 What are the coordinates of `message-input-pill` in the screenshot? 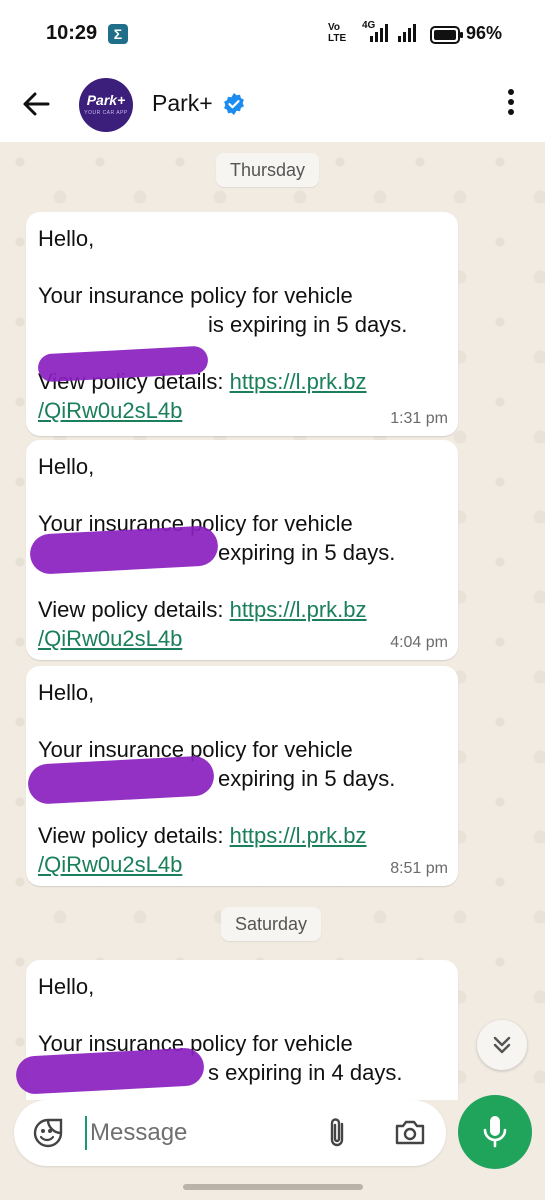 It's located at (230, 1133).